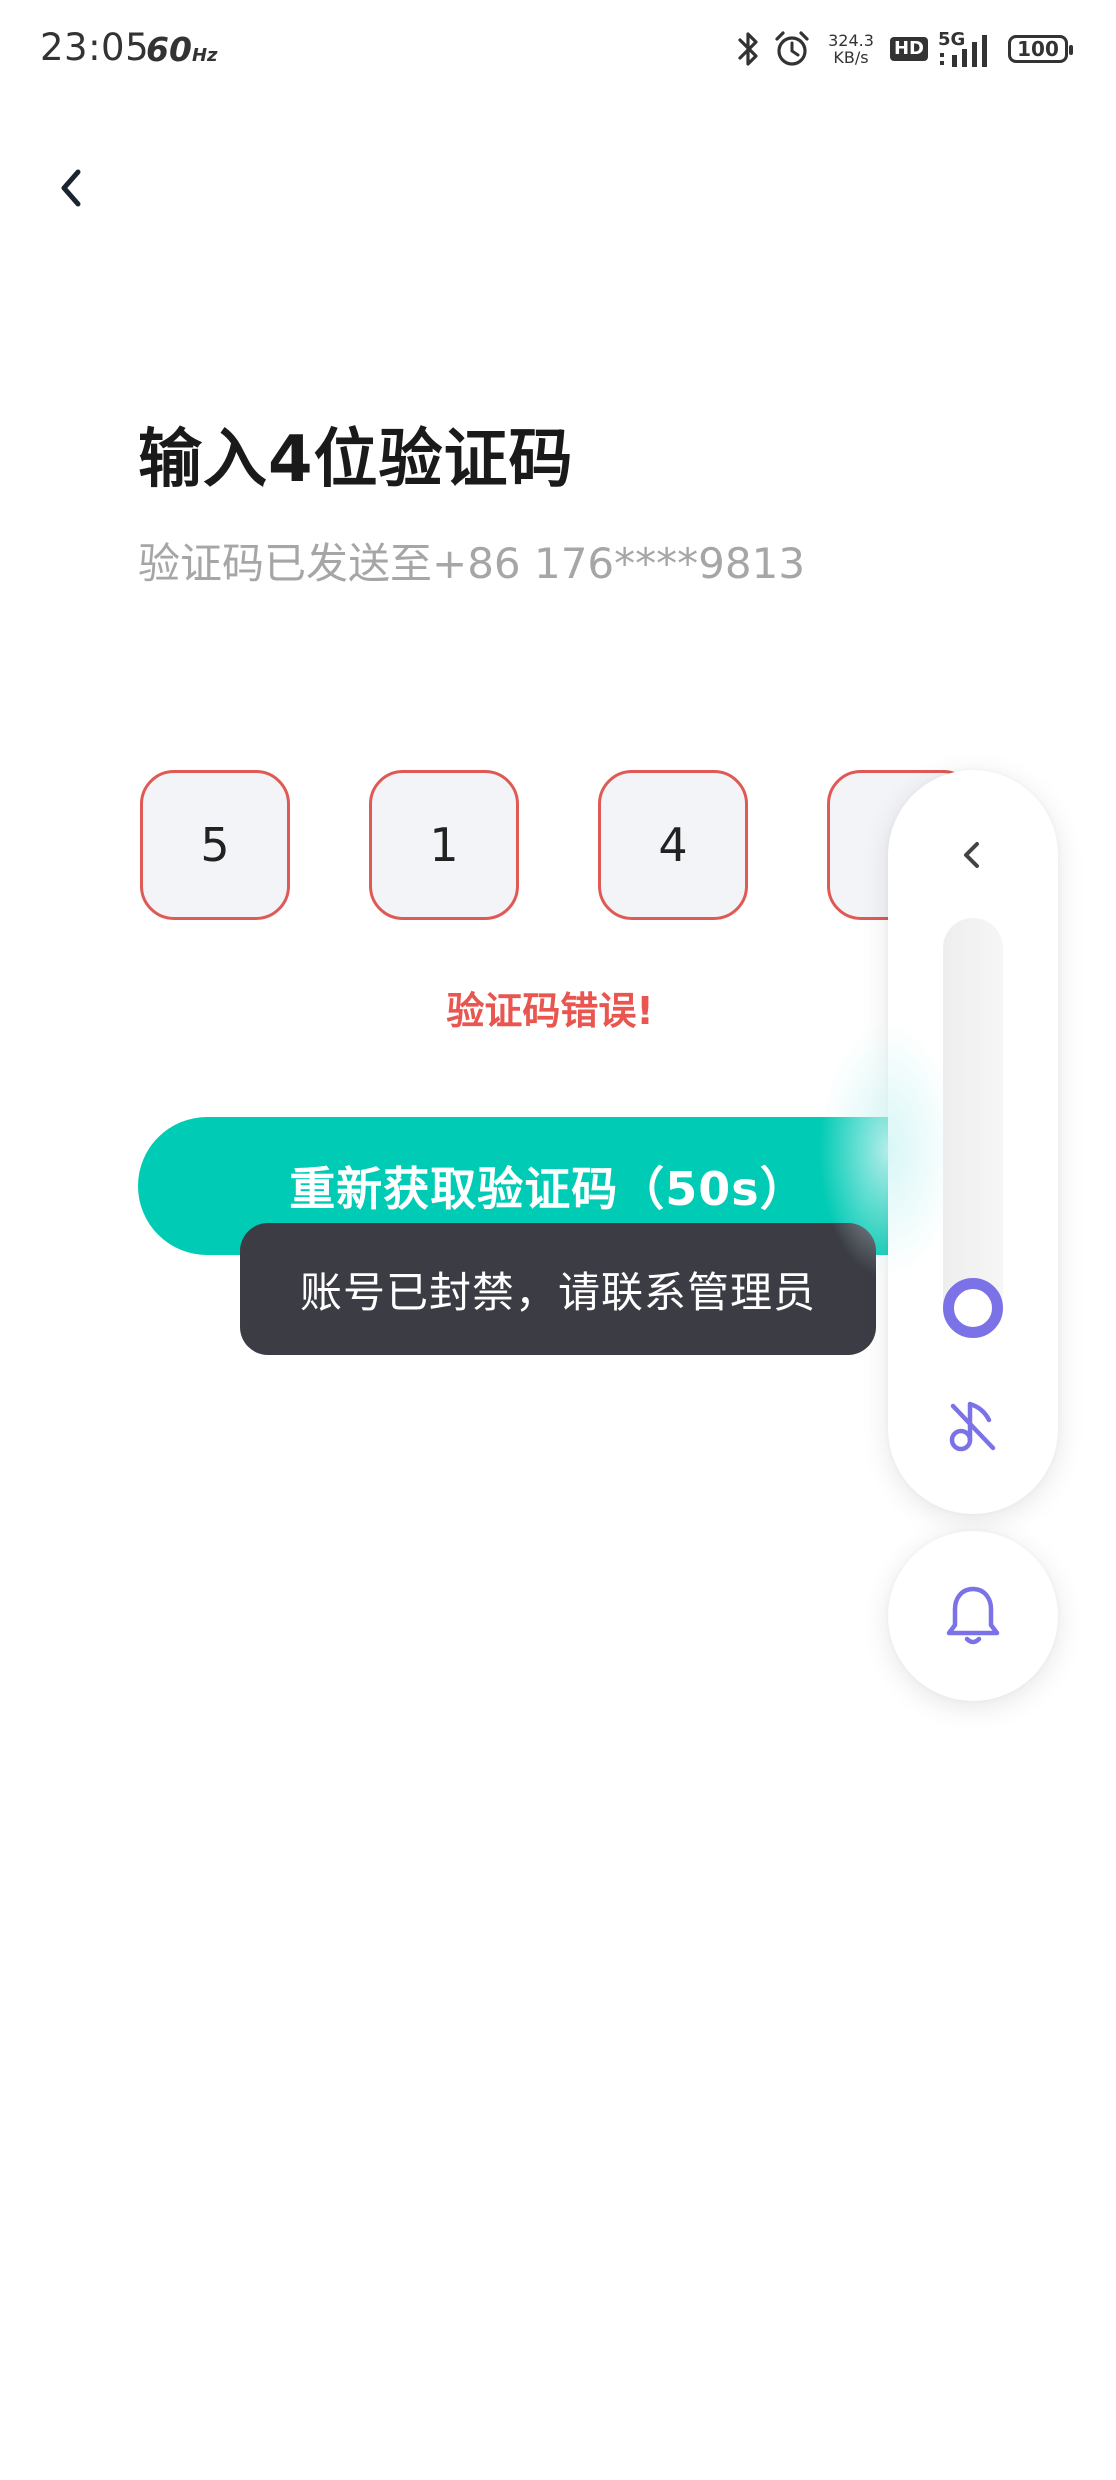 The width and height of the screenshot is (1116, 2480). I want to click on network-speed: 324.3 KB/s, so click(851, 49).